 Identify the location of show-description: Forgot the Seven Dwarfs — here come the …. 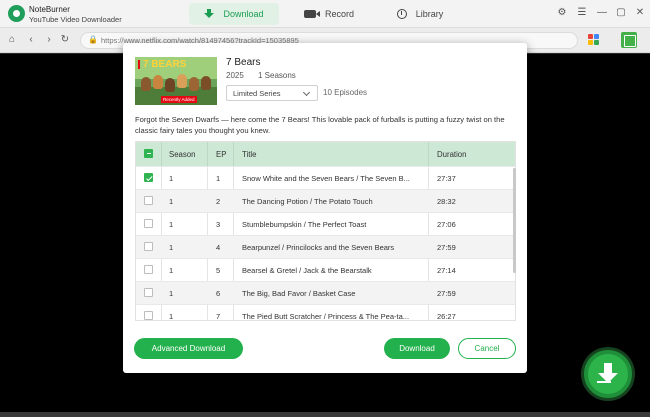
(320, 125).